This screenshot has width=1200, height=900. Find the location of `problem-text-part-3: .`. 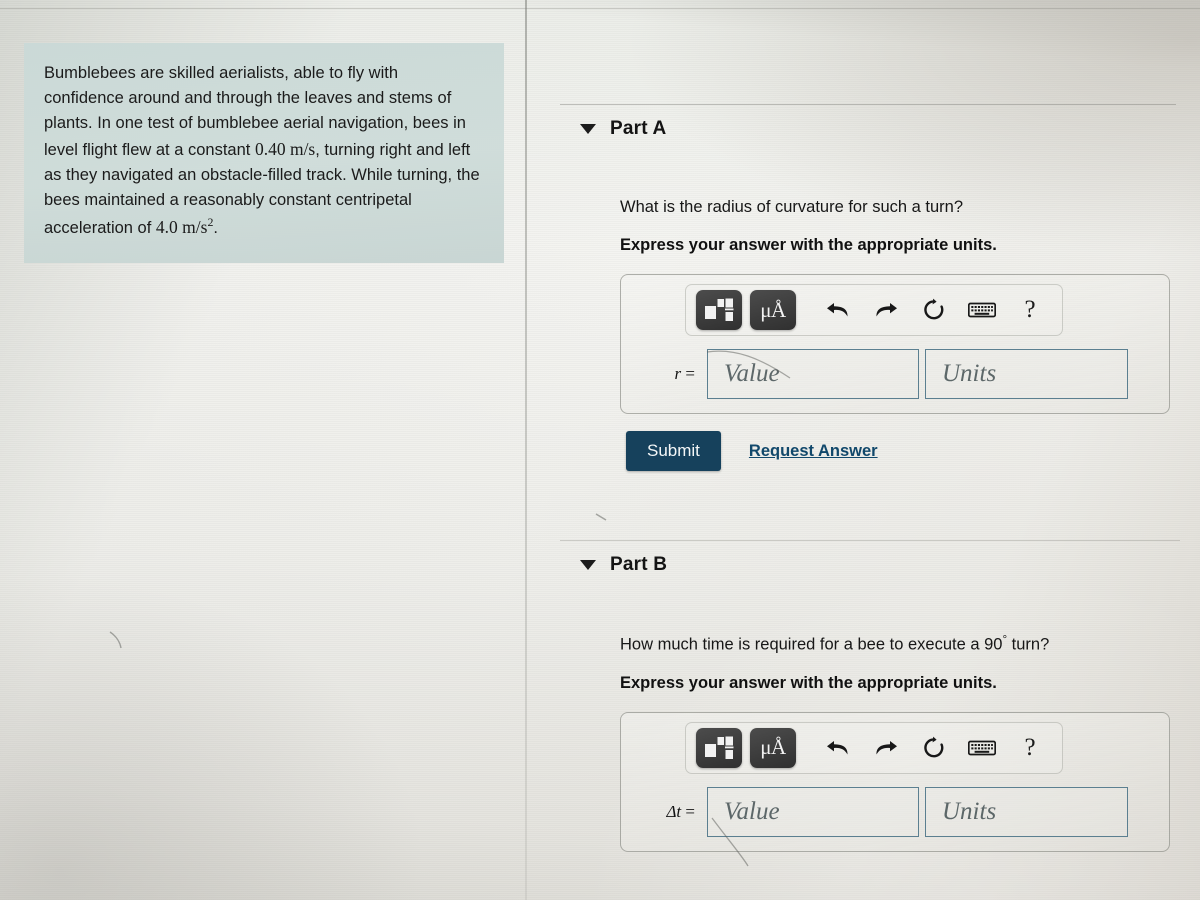

problem-text-part-3: . is located at coordinates (215, 228).